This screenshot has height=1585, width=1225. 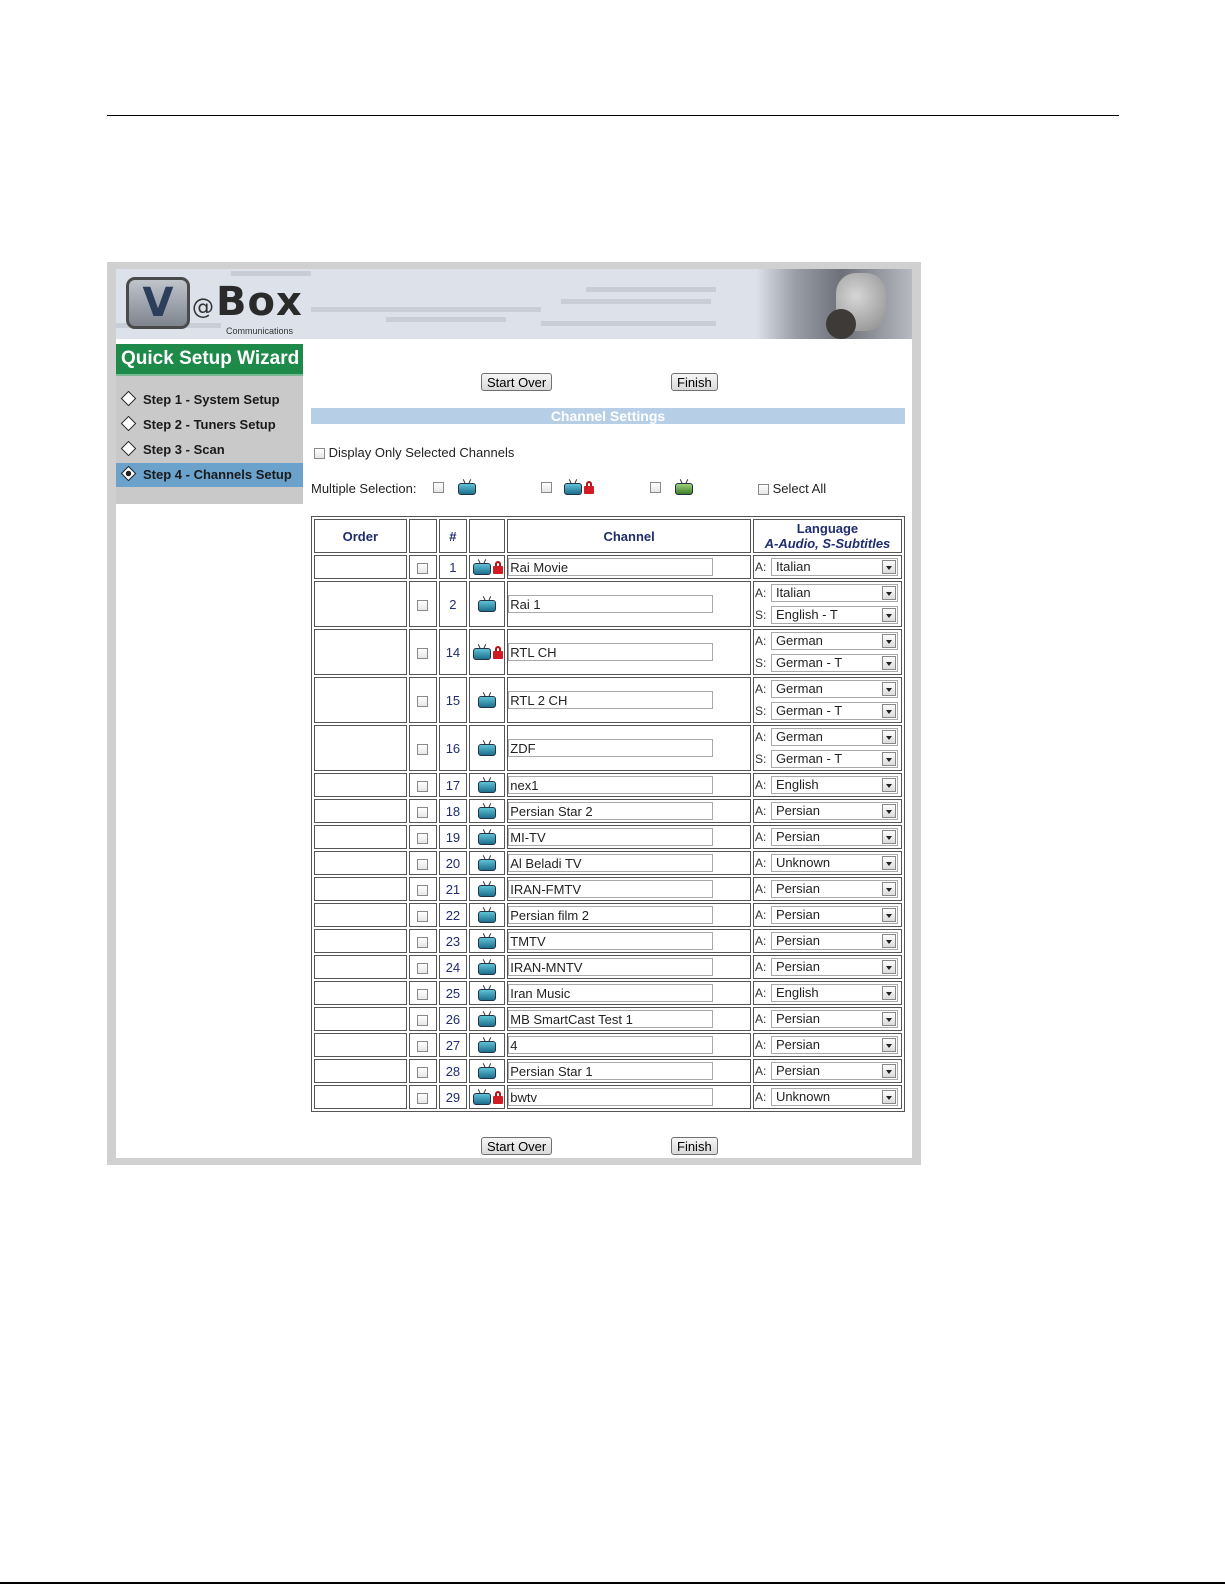 What do you see at coordinates (834, 615) in the screenshot?
I see `subtitle-language-select: English - T` at bounding box center [834, 615].